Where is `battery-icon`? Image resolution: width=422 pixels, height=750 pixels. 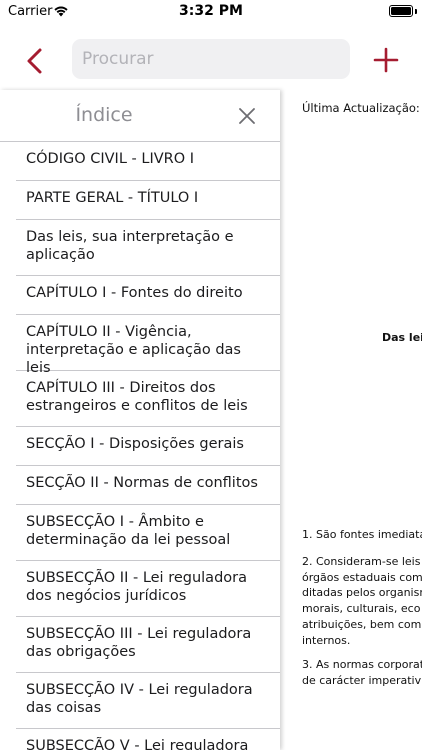 battery-icon is located at coordinates (401, 11).